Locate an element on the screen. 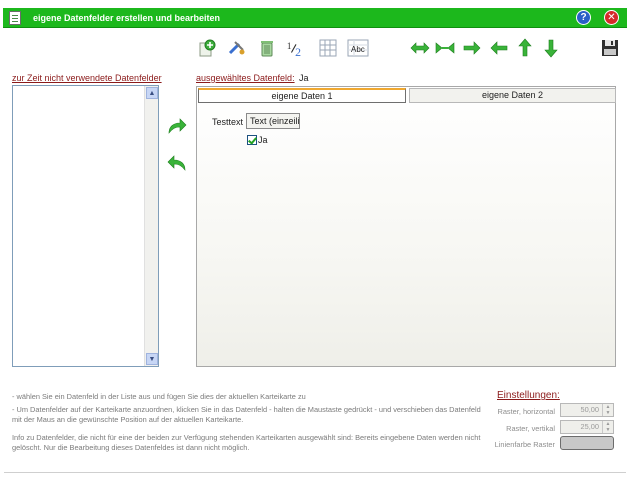 This screenshot has width=630, height=484. raster-horizontal-spinner: ▲ ▼ is located at coordinates (607, 410).